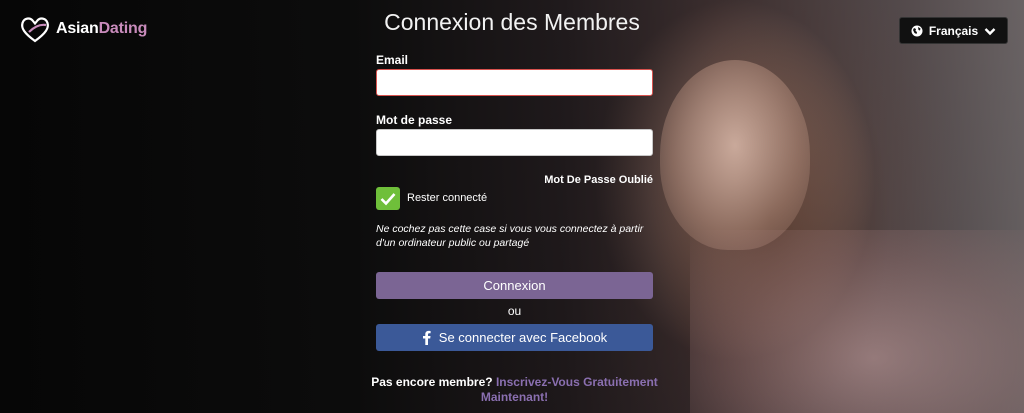 The height and width of the screenshot is (413, 1024). Describe the element at coordinates (432, 382) in the screenshot. I see `signup-prompt-text: Pas encore membre?` at that location.